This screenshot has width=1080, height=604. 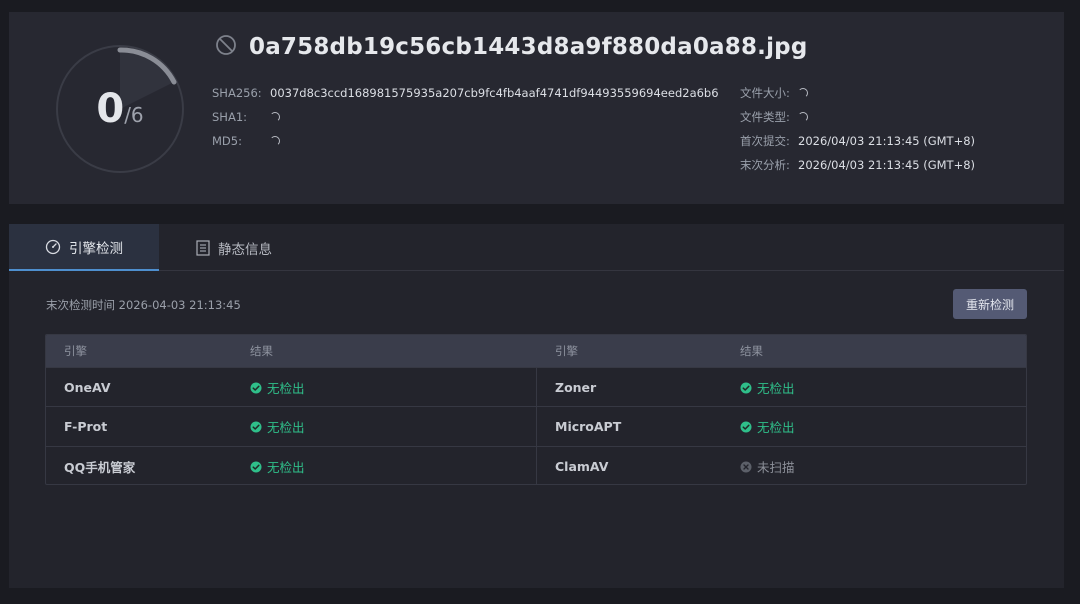 What do you see at coordinates (275, 117) in the screenshot?
I see `sha1-loading-icon` at bounding box center [275, 117].